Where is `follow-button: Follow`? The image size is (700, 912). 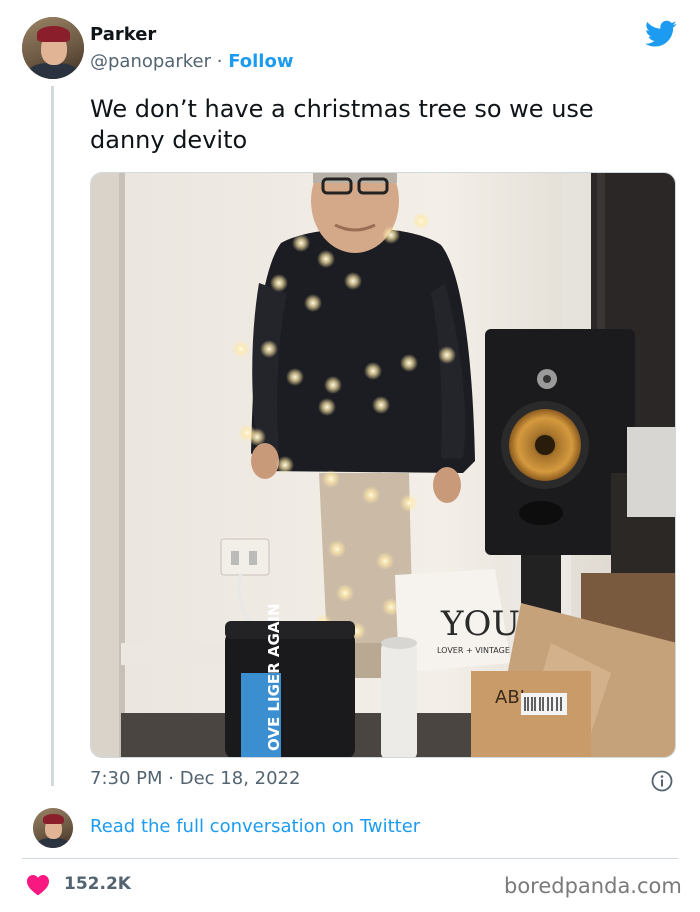 follow-button: Follow is located at coordinates (260, 61).